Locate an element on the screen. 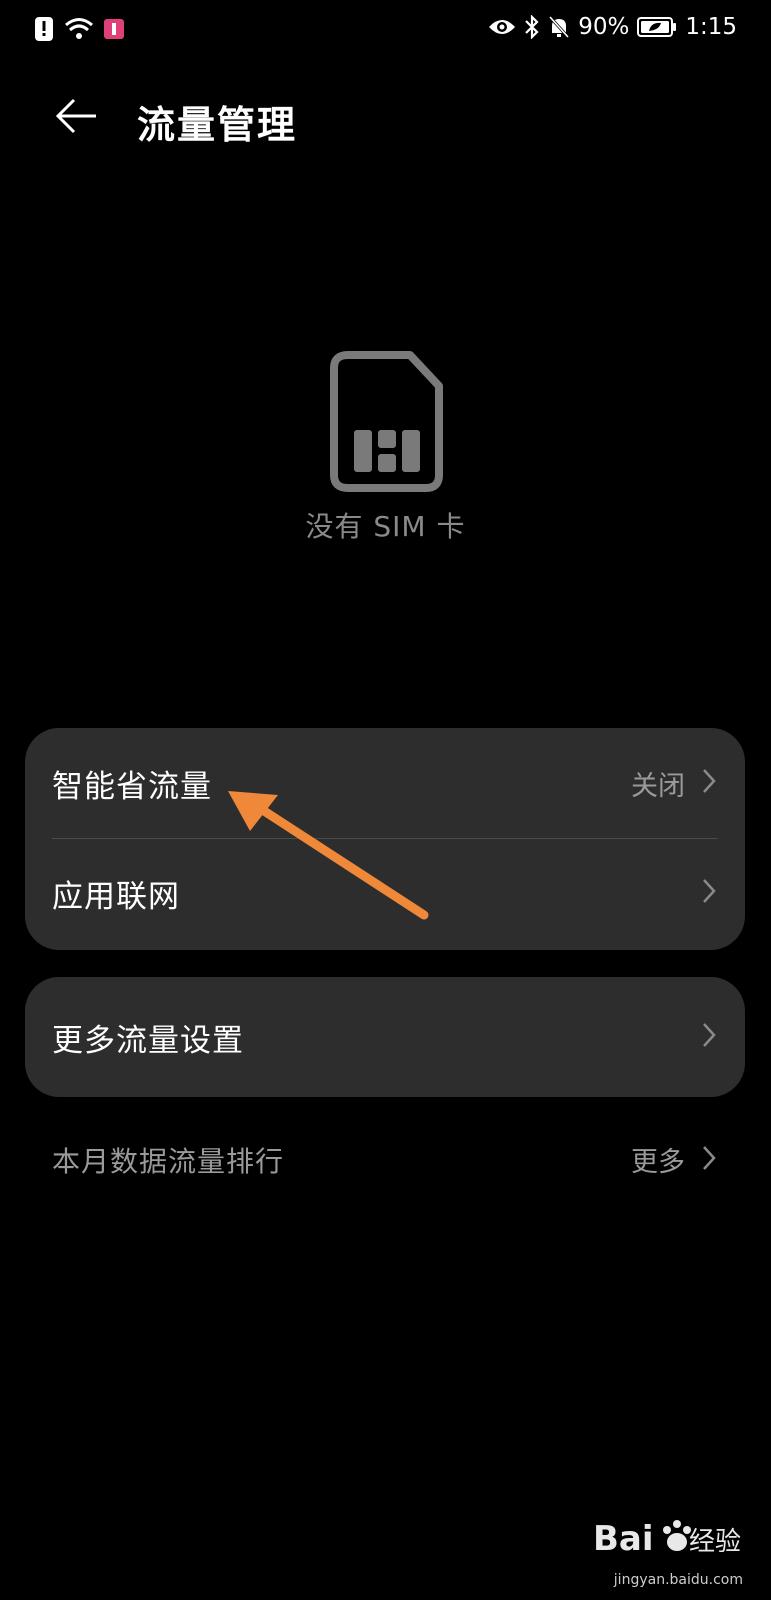 The height and width of the screenshot is (1600, 771). clock: 1:15 is located at coordinates (711, 27).